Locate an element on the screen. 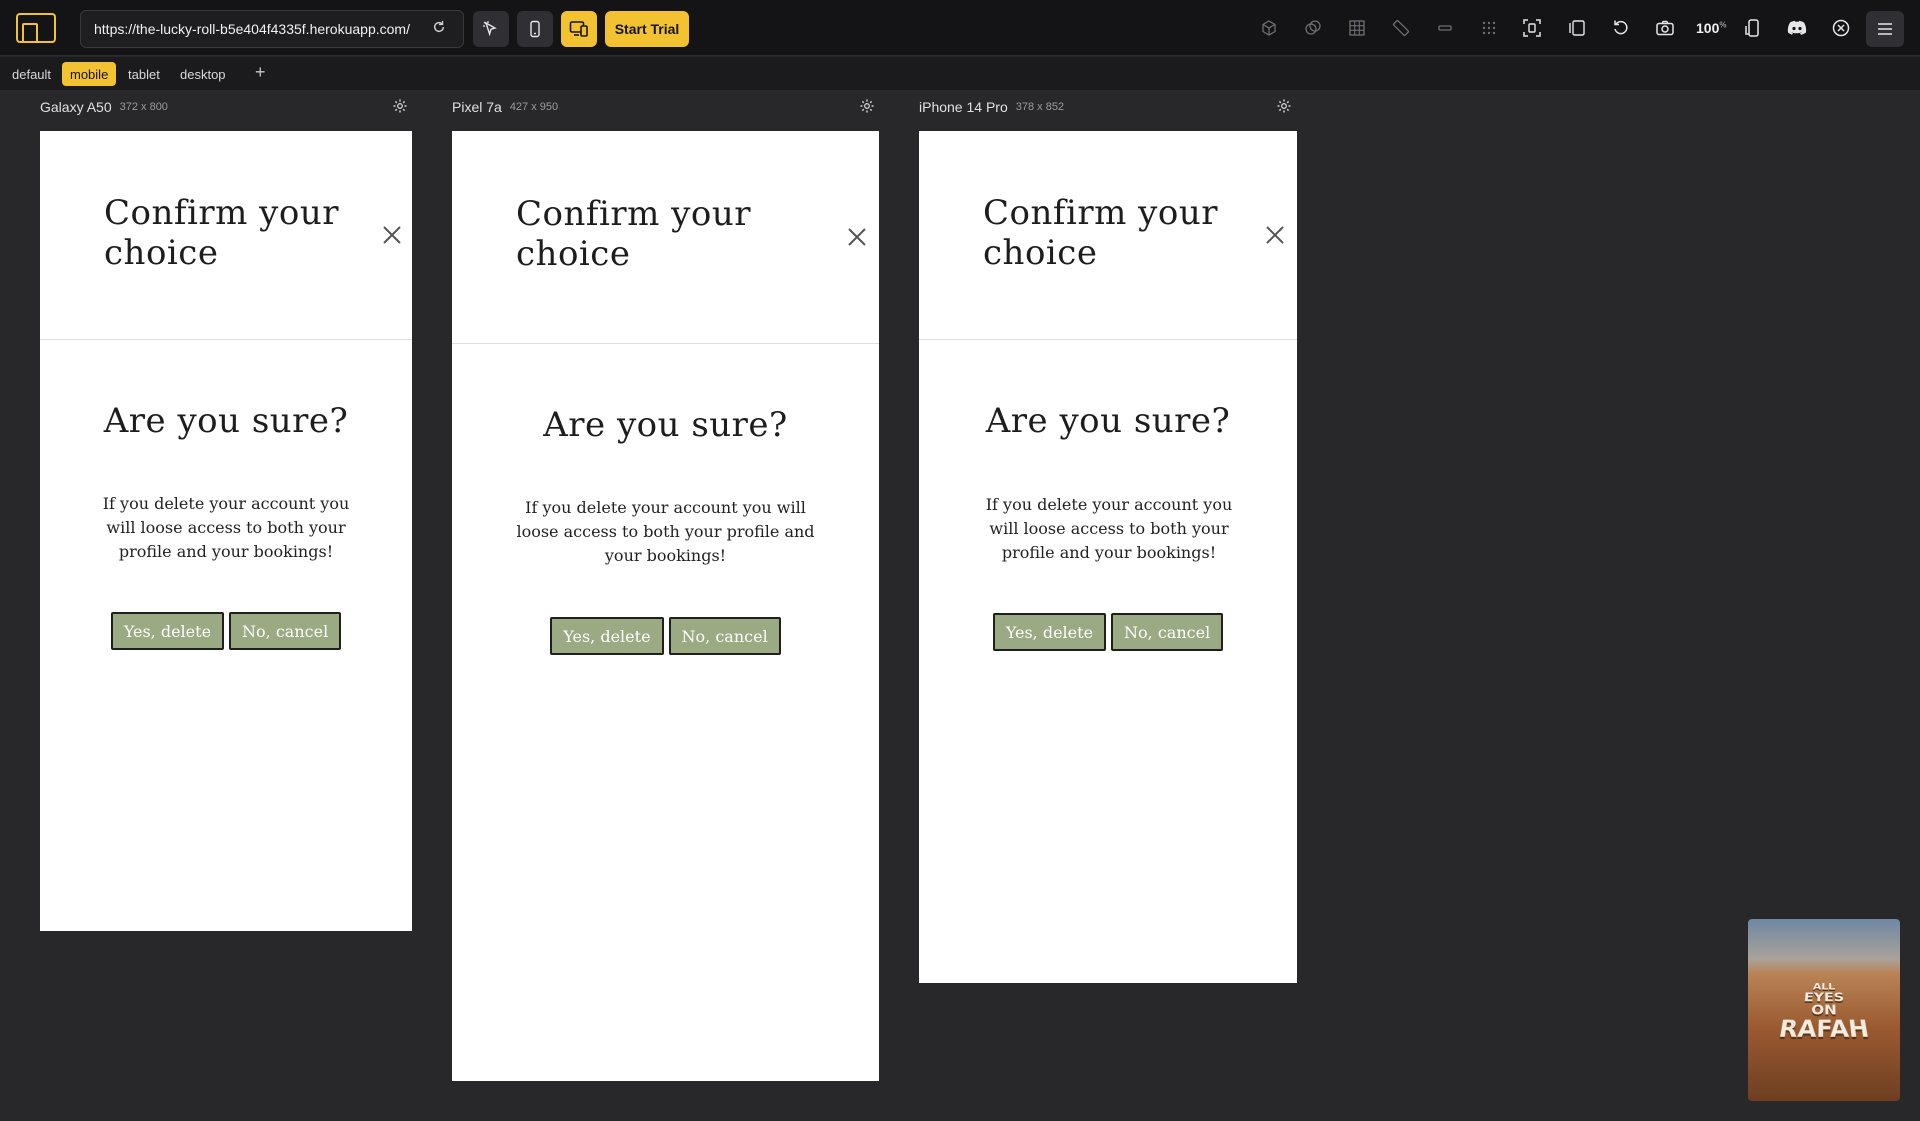 This screenshot has width=1920, height=1121. grid-icon is located at coordinates (1357, 28).